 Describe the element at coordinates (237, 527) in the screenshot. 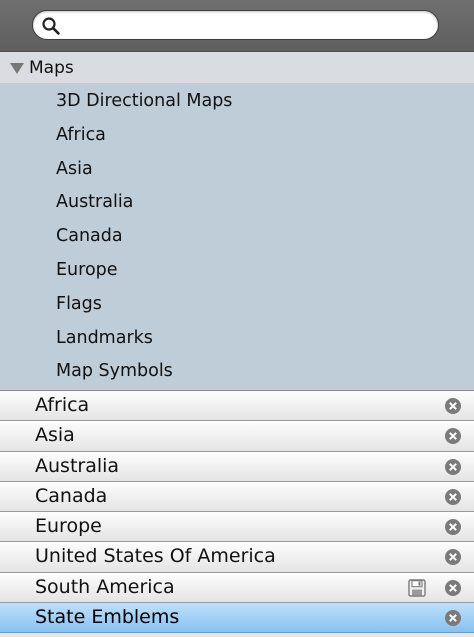

I see `collection-row: Europe` at that location.